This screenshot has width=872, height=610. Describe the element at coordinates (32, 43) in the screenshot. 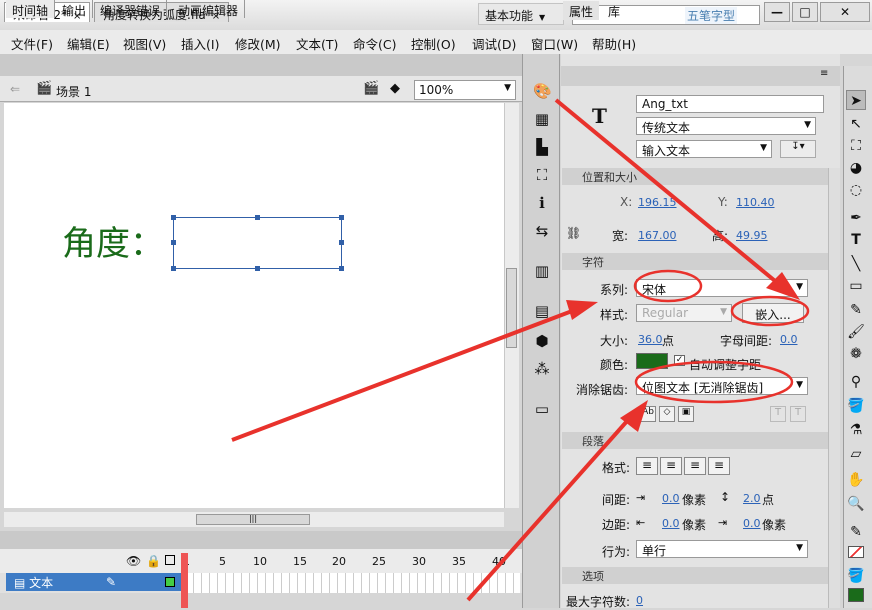

I see `menu-file: 文件(F)` at that location.